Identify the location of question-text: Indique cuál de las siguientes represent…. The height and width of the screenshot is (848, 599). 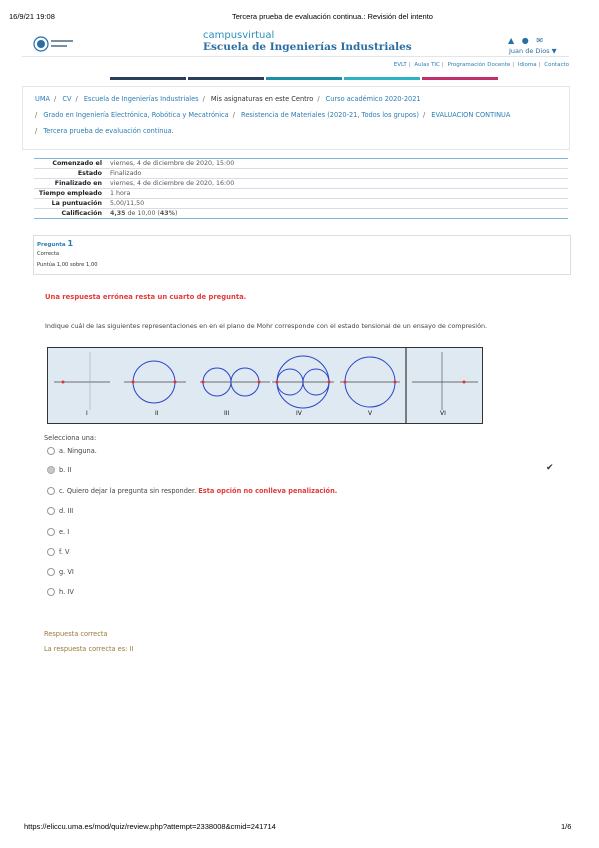
(266, 326).